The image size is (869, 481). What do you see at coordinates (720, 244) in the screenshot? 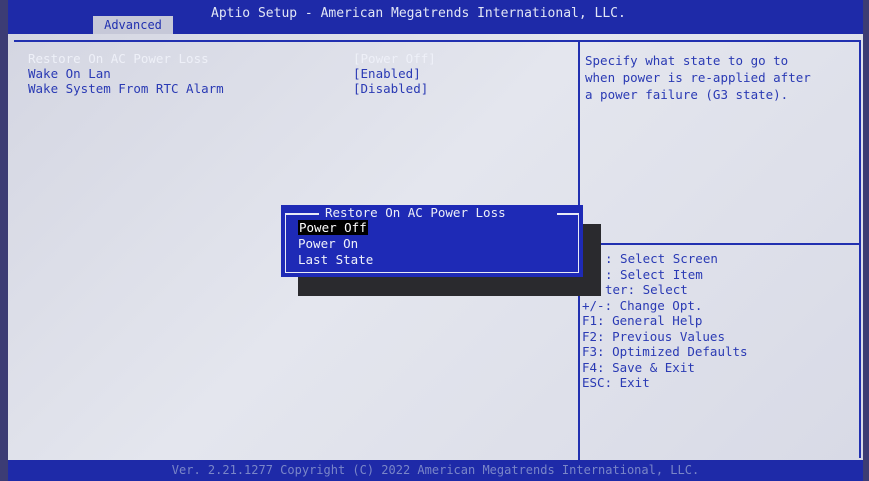
I see `help-divider` at bounding box center [720, 244].